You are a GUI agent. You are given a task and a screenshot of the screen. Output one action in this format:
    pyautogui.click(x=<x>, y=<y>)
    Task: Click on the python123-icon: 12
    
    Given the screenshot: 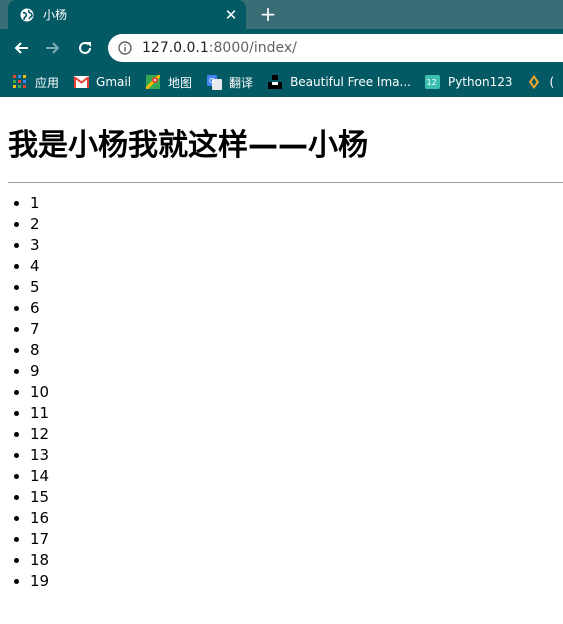 What is the action you would take?
    pyautogui.click(x=433, y=82)
    